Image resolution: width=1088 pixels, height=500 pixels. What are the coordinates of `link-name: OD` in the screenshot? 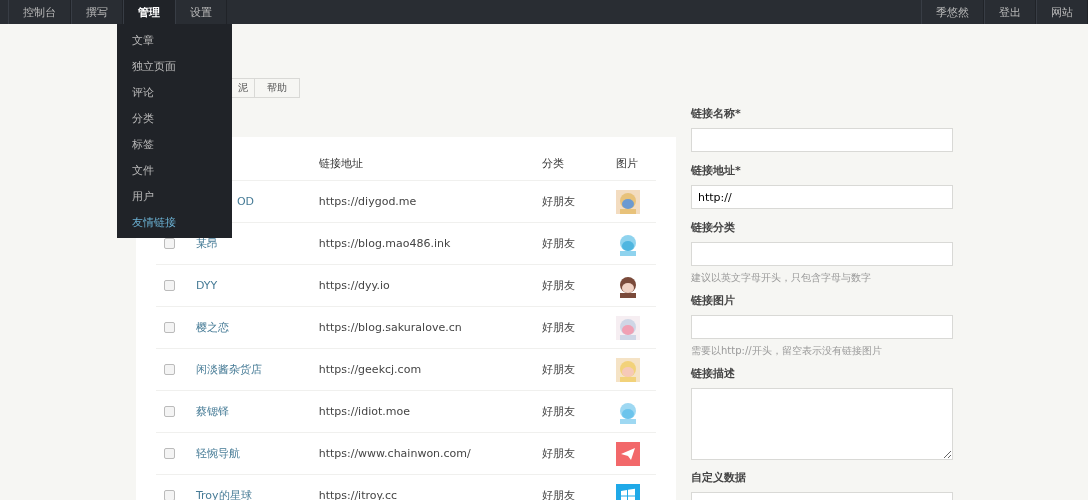 It's located at (245, 201).